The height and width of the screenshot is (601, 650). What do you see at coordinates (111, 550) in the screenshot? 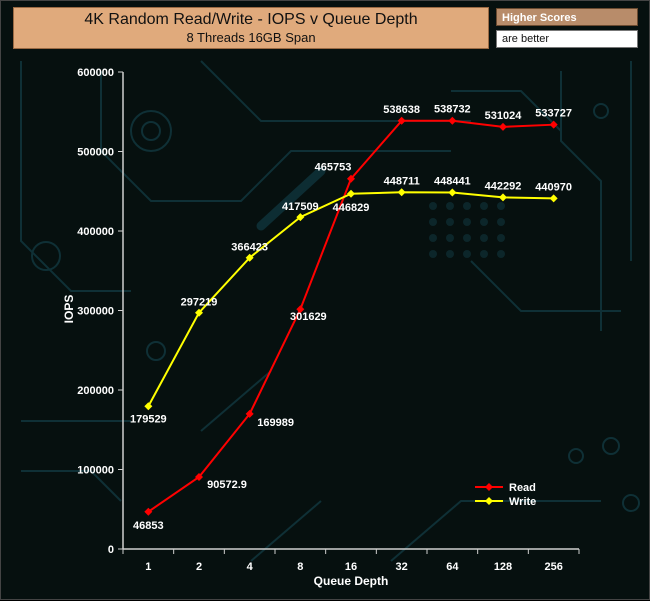
I see `y-tick-label: 0` at bounding box center [111, 550].